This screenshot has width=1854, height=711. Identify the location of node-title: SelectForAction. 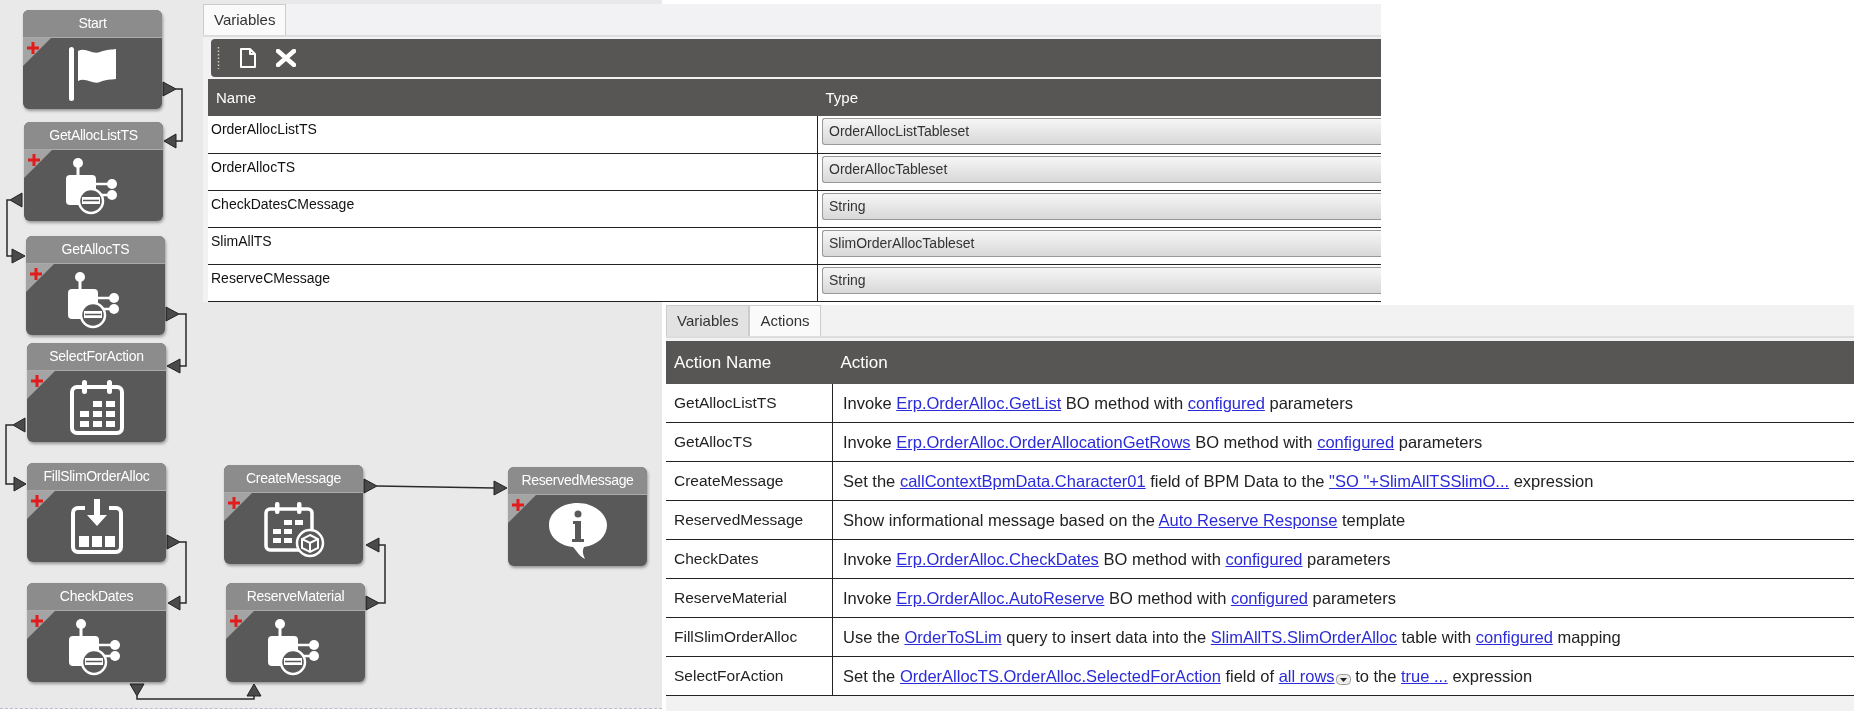
(96, 357).